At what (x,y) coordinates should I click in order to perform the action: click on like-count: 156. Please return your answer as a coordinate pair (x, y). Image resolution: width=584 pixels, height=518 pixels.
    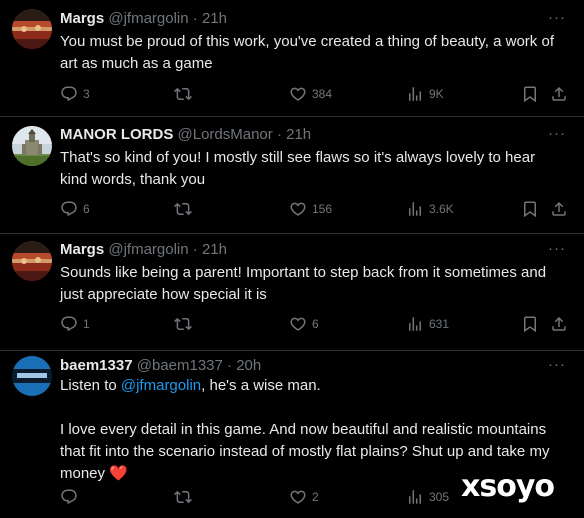
    Looking at the image, I should click on (322, 209).